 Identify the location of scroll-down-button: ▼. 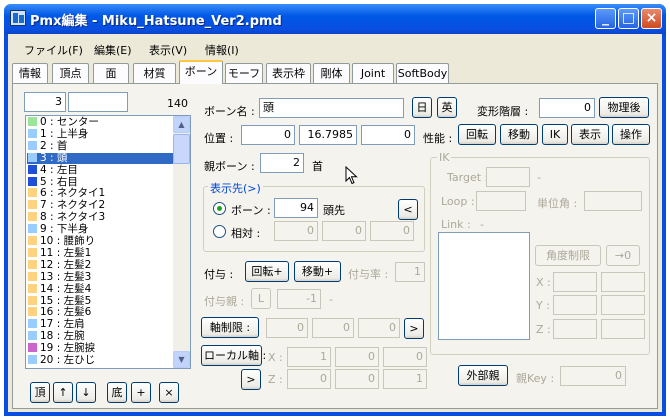
(181, 359).